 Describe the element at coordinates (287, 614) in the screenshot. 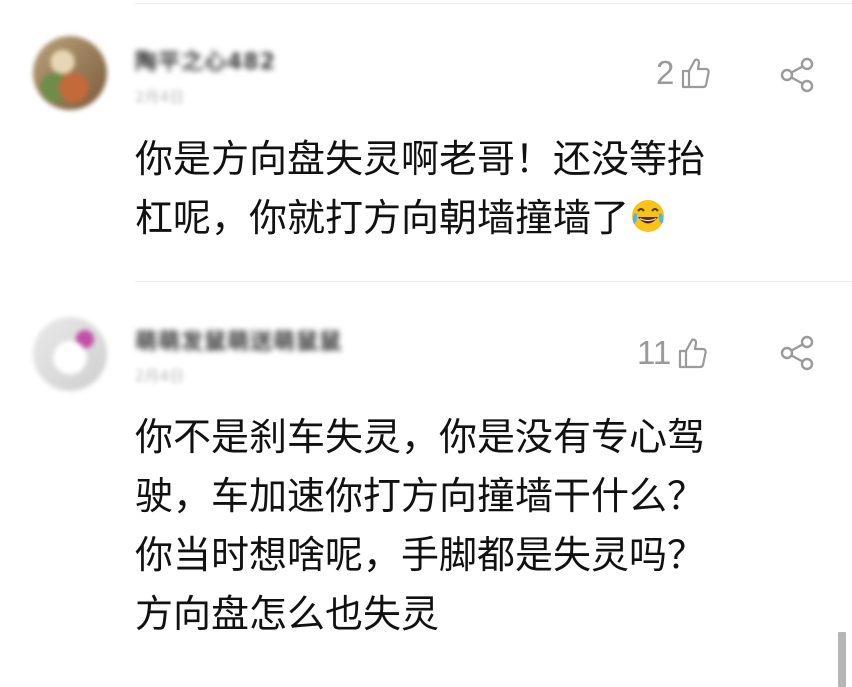

I see `comment-text-line: 方向盘怎么也失灵` at that location.